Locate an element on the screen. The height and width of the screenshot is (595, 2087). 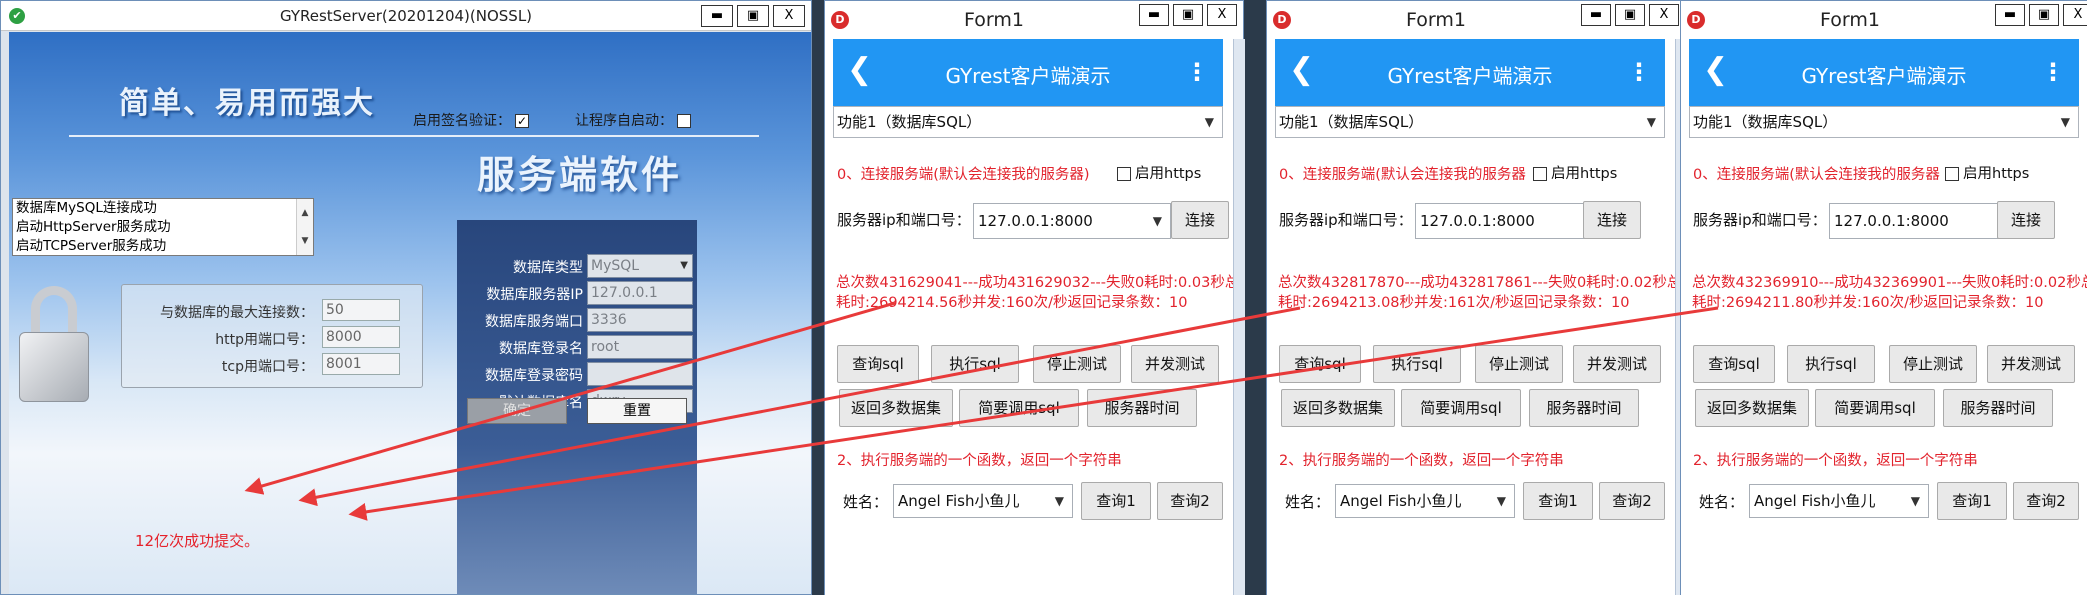
db-ip-input: 127.0.0.1 is located at coordinates (640, 293).